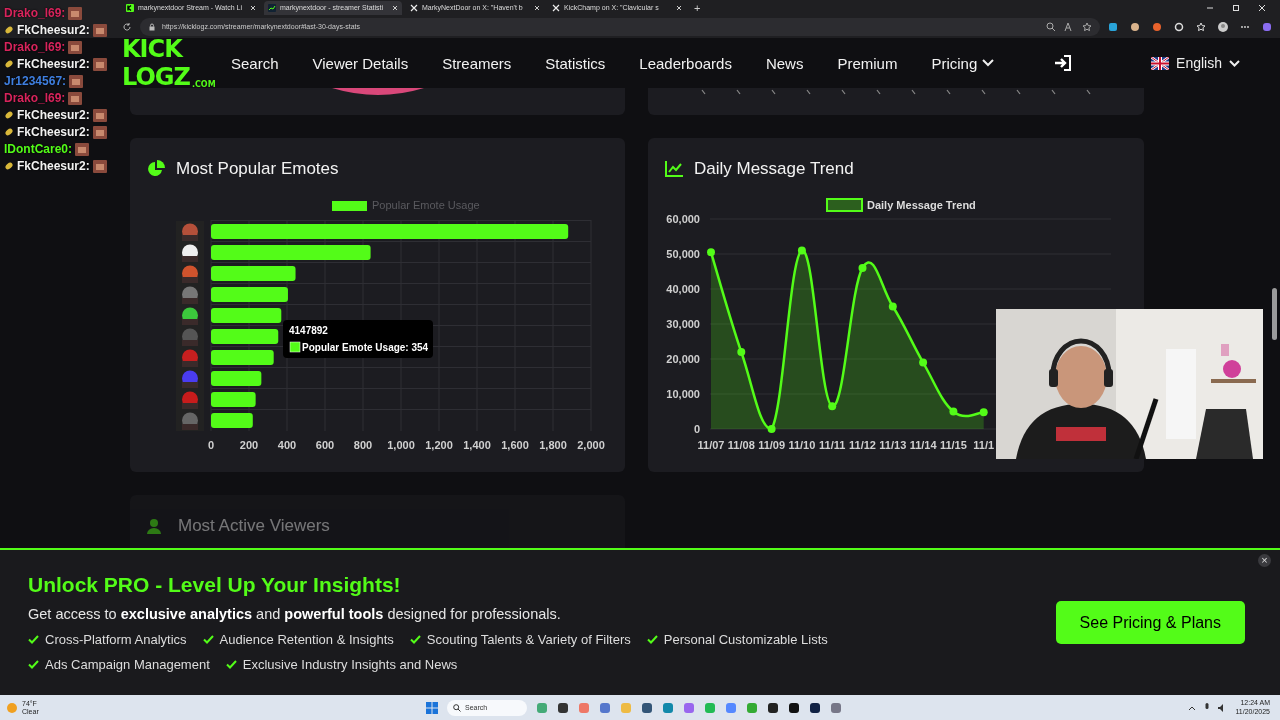 Image resolution: width=1280 pixels, height=720 pixels. What do you see at coordinates (1192, 707) in the screenshot?
I see `chevron-up-icon` at bounding box center [1192, 707].